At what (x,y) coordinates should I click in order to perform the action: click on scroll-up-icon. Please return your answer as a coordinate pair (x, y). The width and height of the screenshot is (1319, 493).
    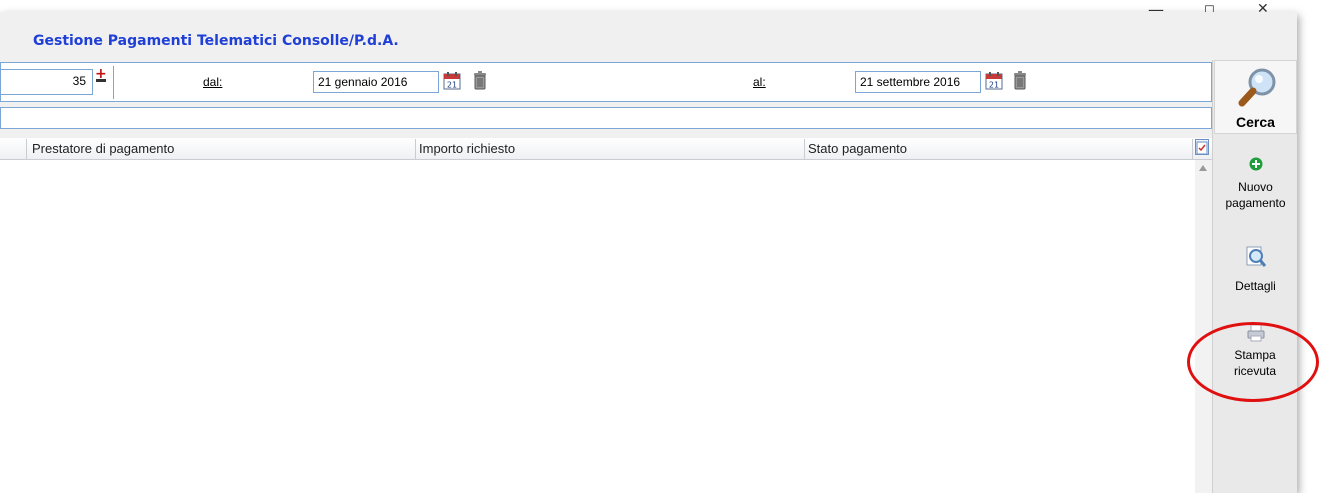
    Looking at the image, I should click on (1203, 168).